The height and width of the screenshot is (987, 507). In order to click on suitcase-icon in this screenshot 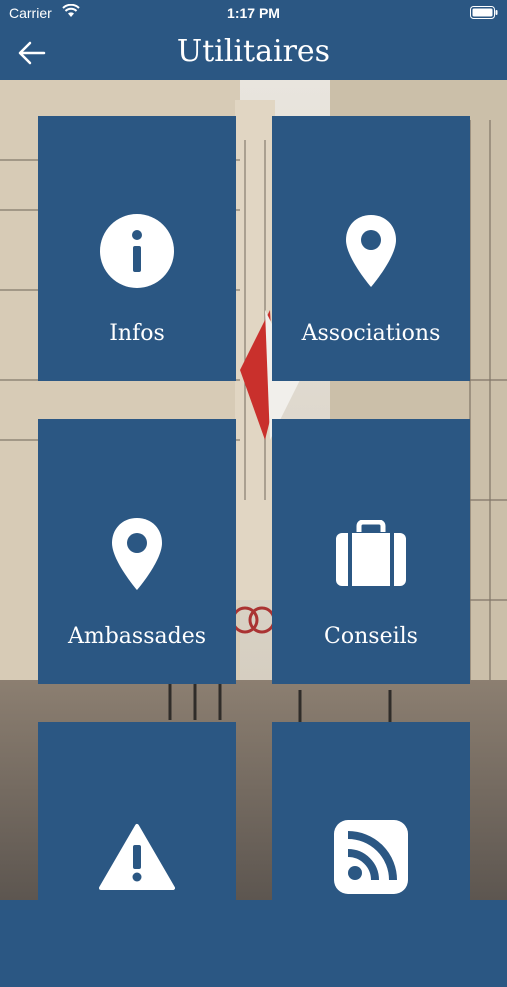, I will do `click(371, 553)`.